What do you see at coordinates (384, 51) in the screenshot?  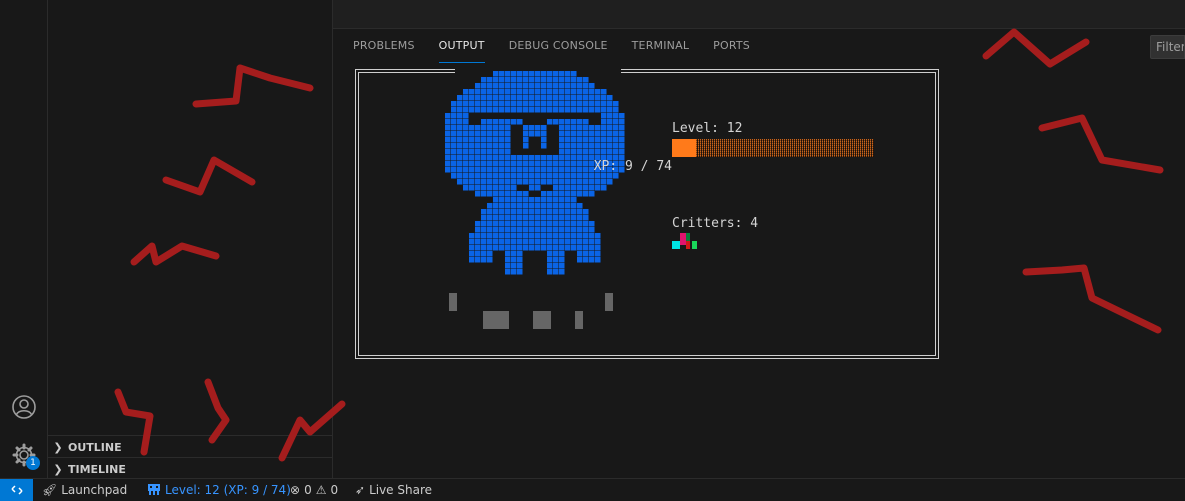 I see `tab-problems: PROBLEMS` at bounding box center [384, 51].